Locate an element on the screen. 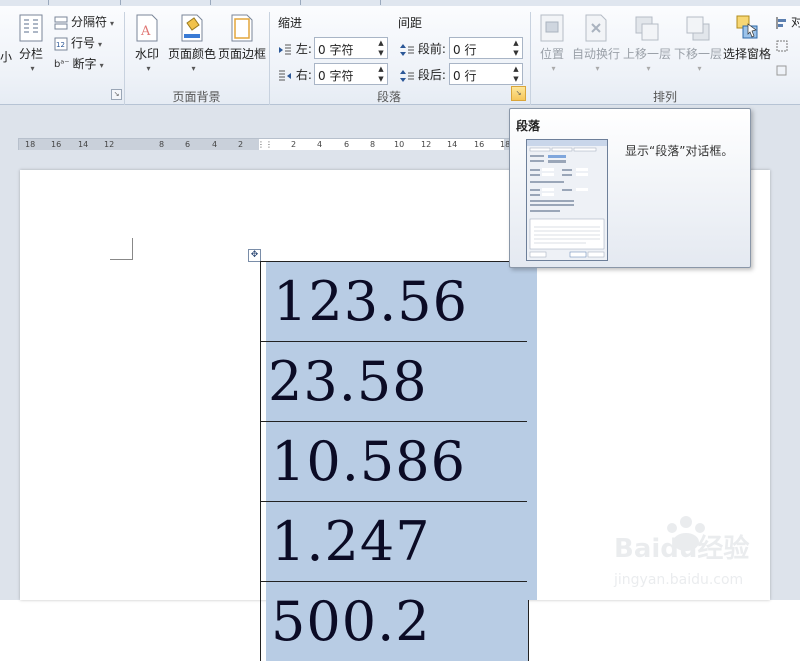 This screenshot has height=661, width=800. table-row: 123.56 is located at coordinates (394, 301).